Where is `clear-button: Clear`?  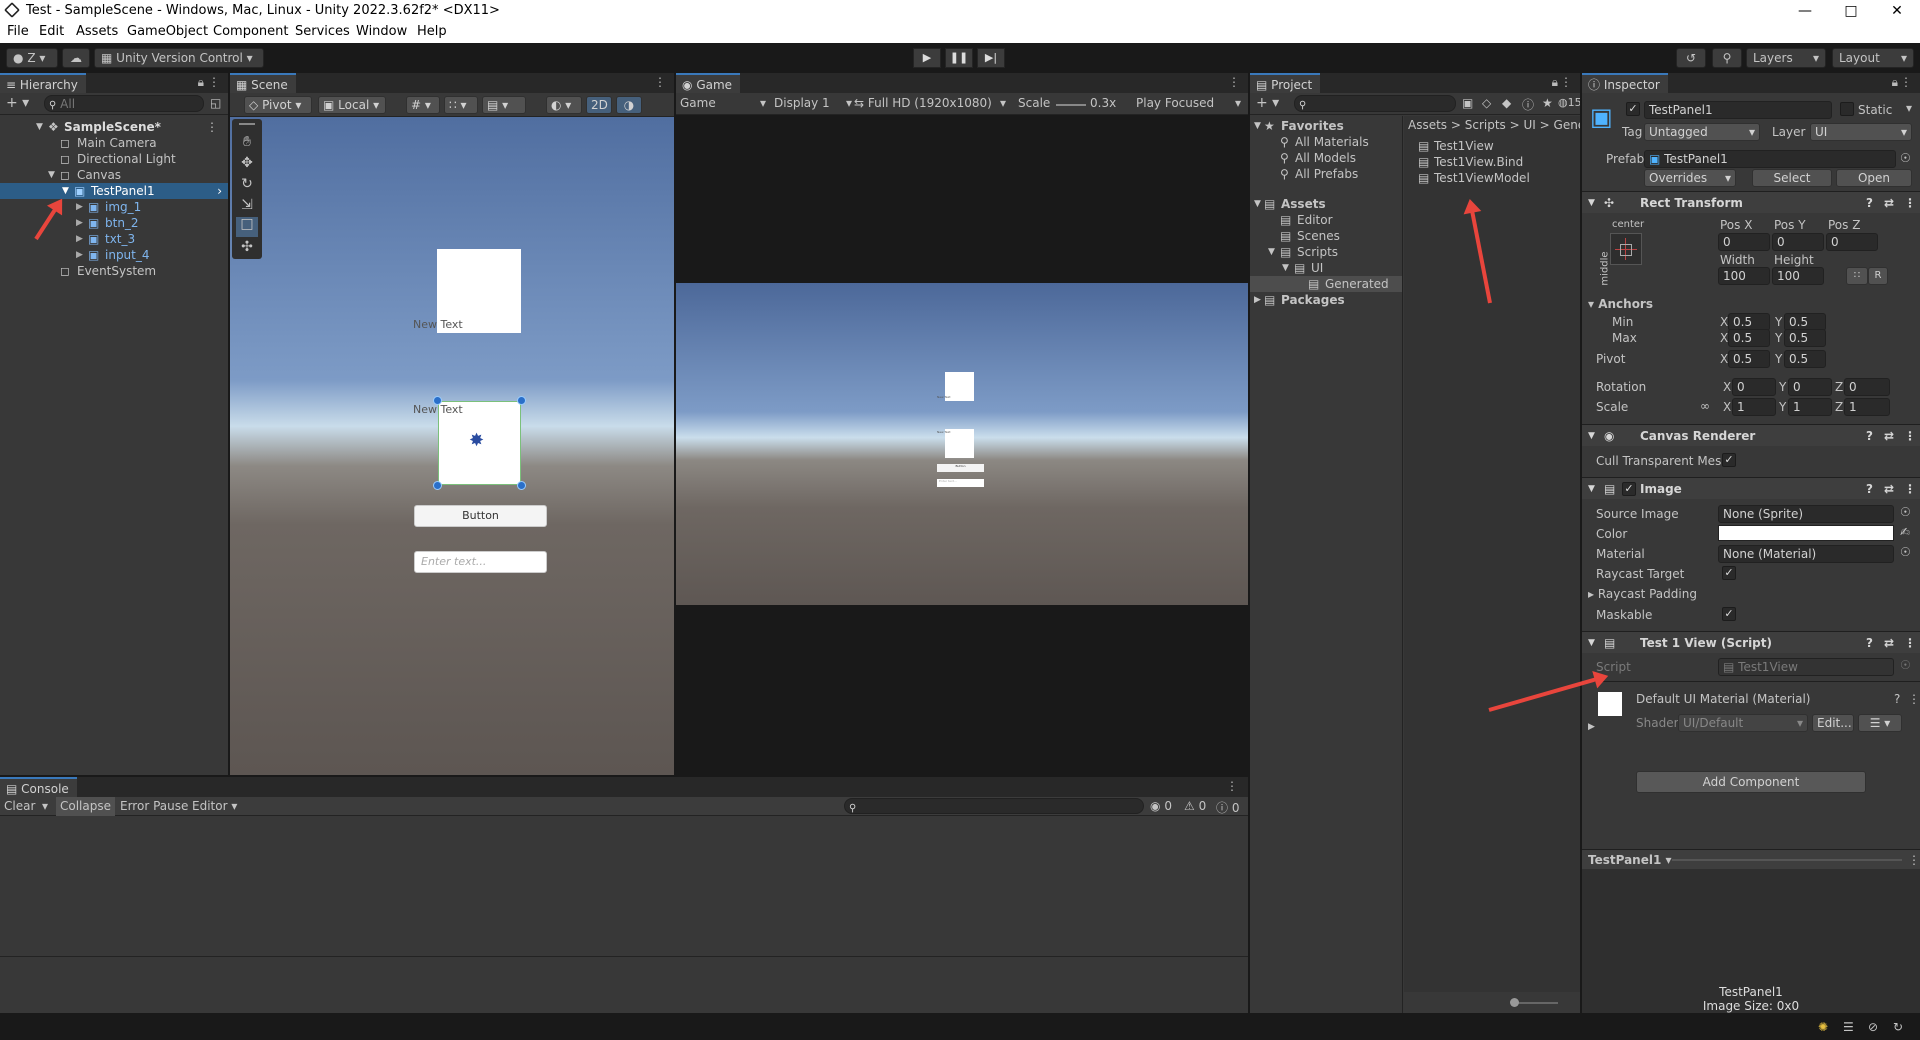 clear-button: Clear is located at coordinates (19, 806).